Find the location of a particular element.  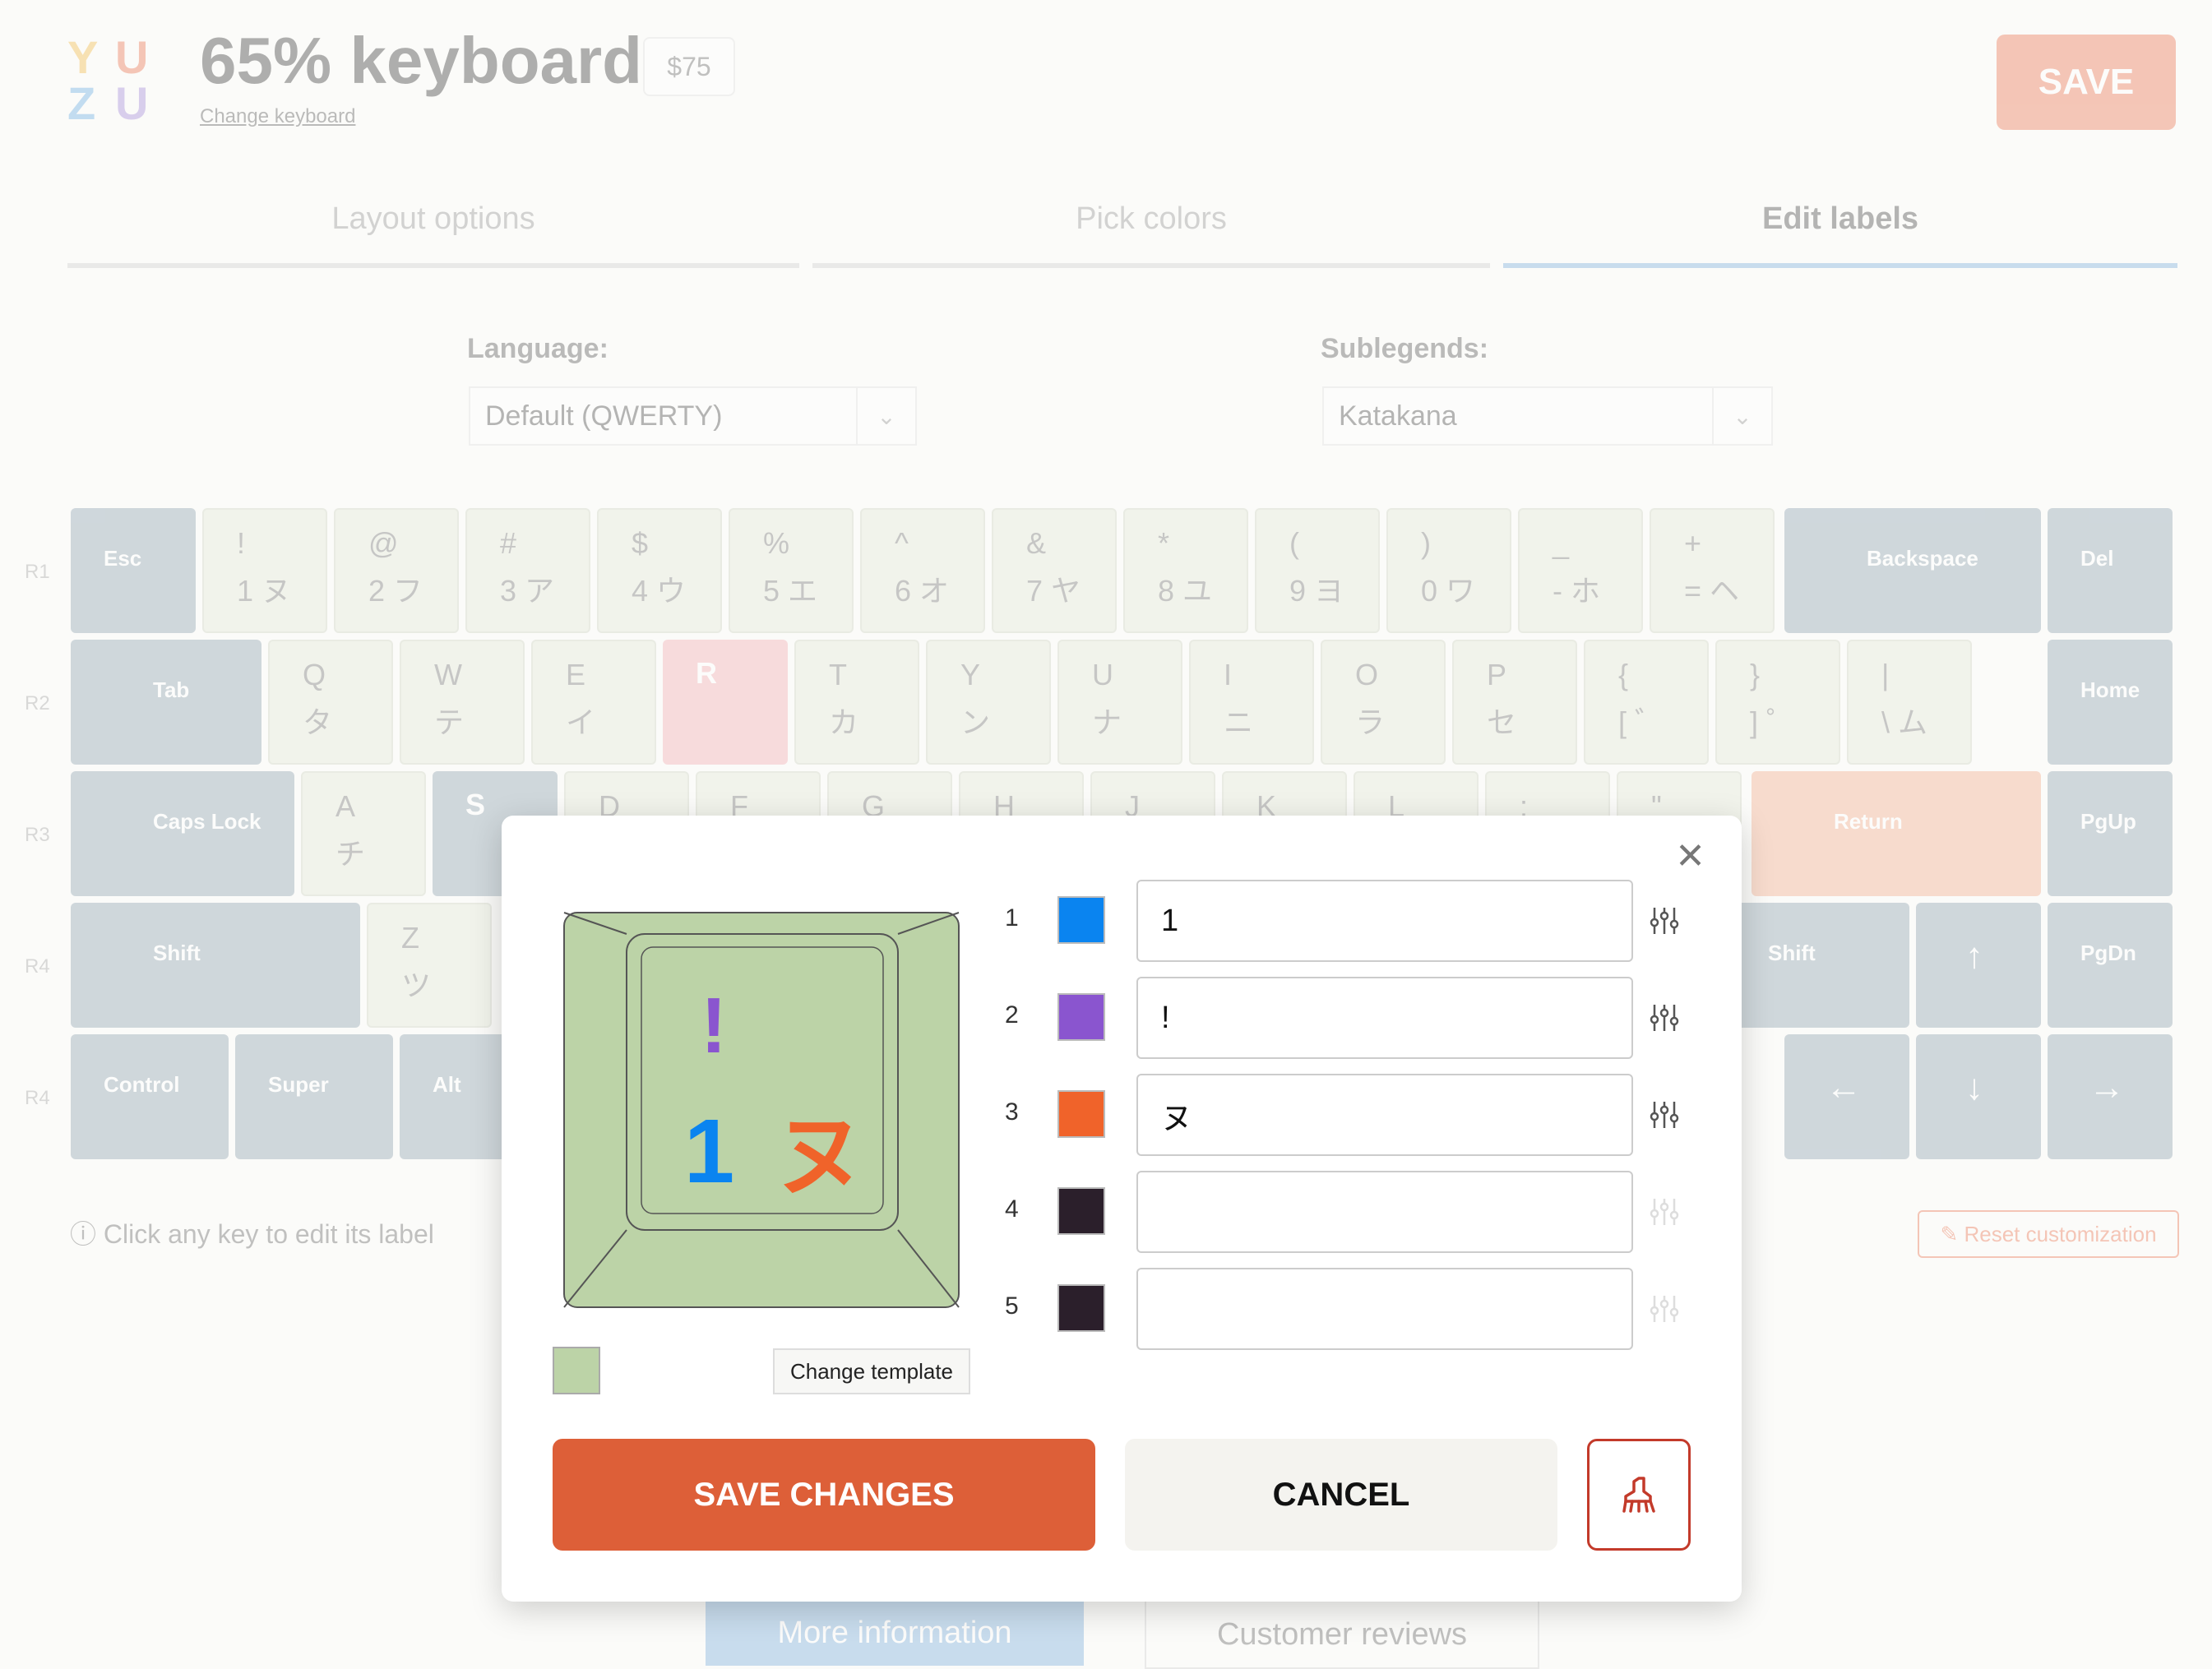

change-template-button: Change template is located at coordinates (871, 1371).